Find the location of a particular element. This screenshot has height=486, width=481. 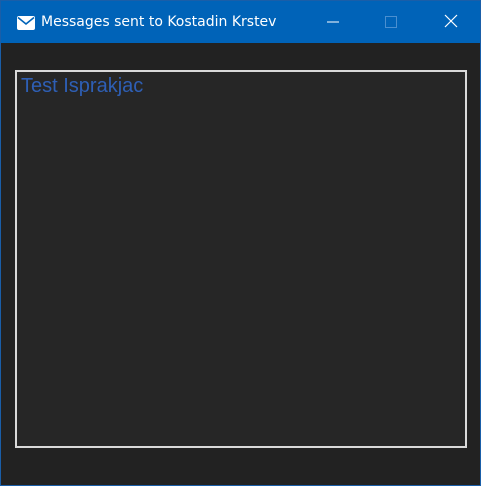

maximize-button is located at coordinates (391, 22).